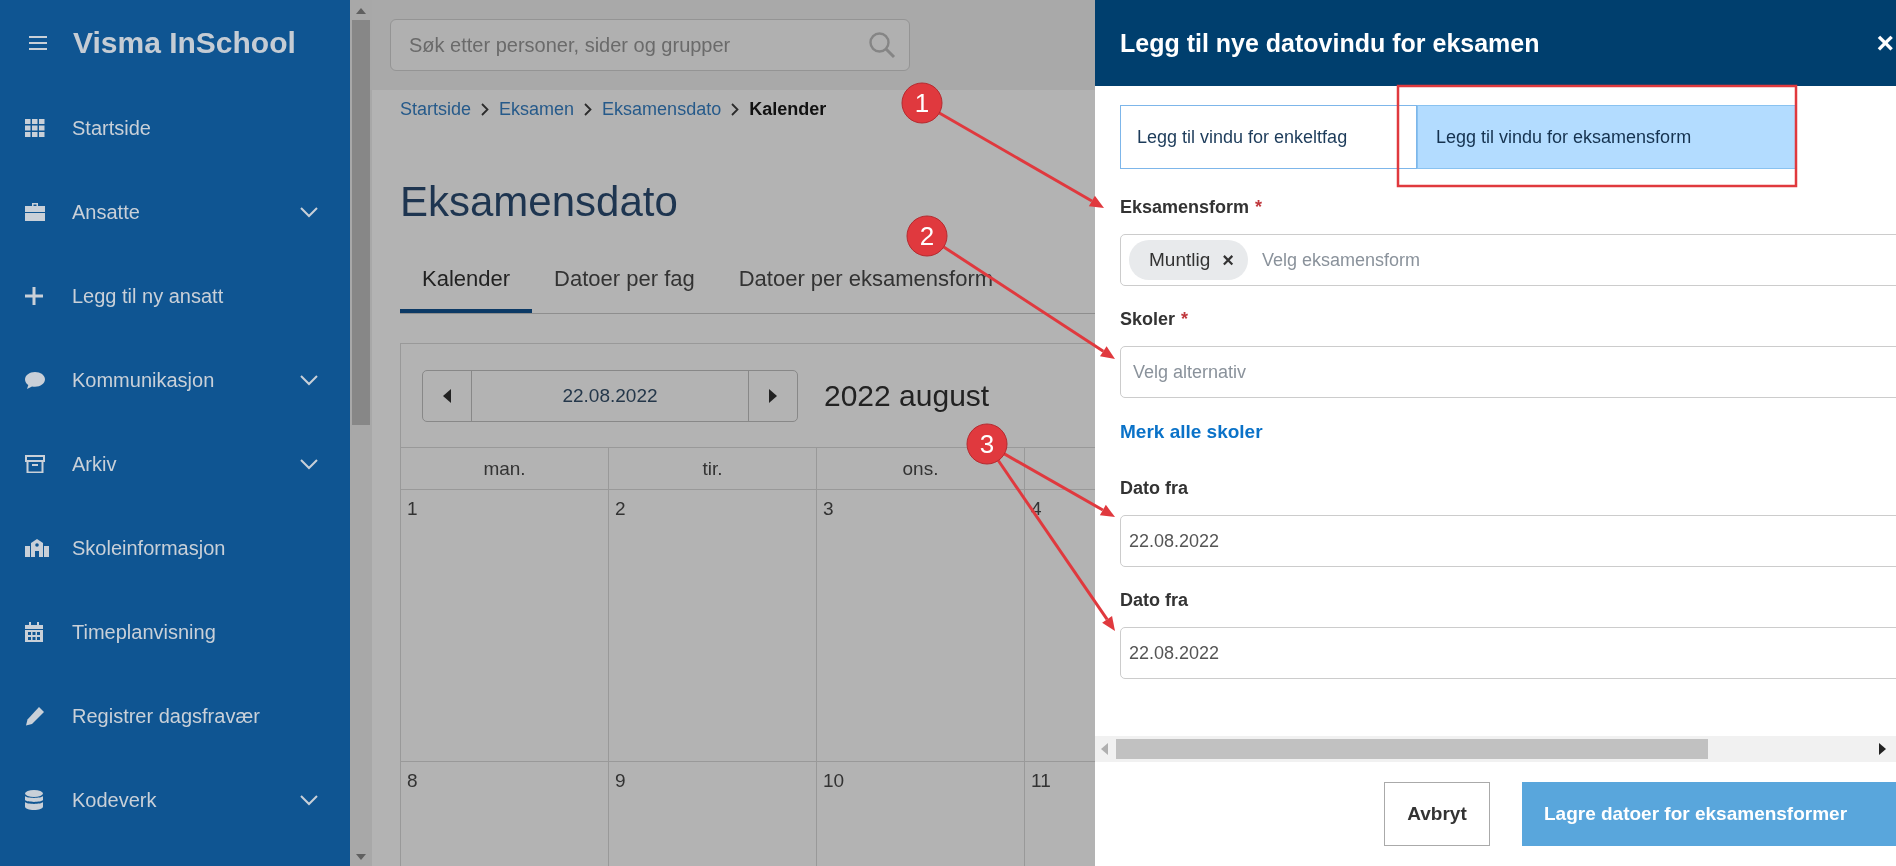 The height and width of the screenshot is (866, 1896). Describe the element at coordinates (537, 109) in the screenshot. I see `breadcrumb-link: Eksamen` at that location.